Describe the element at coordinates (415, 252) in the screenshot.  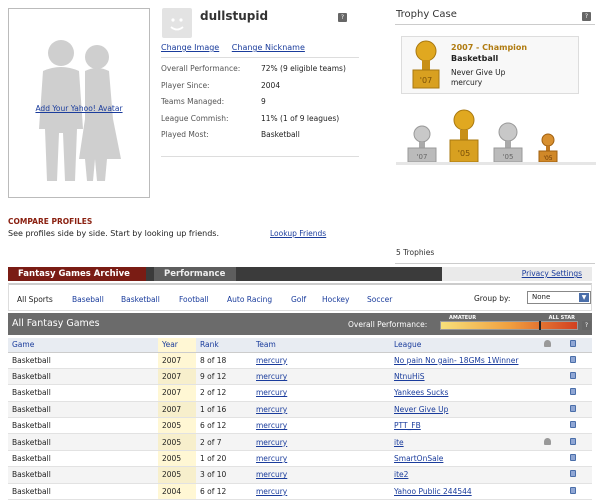
I see `trophies-count: 5 Trophies` at that location.